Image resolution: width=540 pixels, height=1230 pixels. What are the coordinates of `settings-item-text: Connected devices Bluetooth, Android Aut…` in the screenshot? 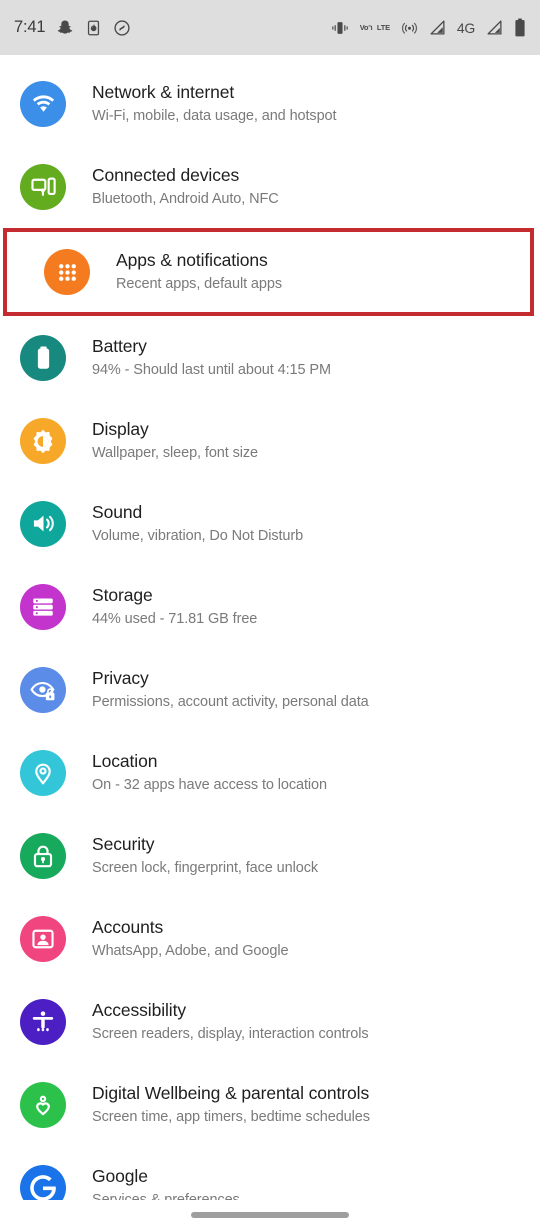 It's located at (185, 187).